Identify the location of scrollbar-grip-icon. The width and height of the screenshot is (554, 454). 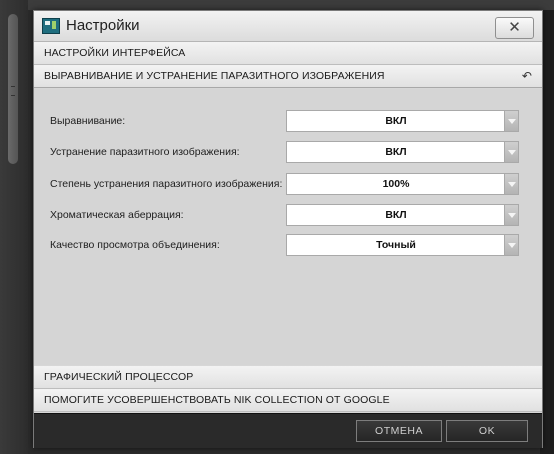
(13, 91).